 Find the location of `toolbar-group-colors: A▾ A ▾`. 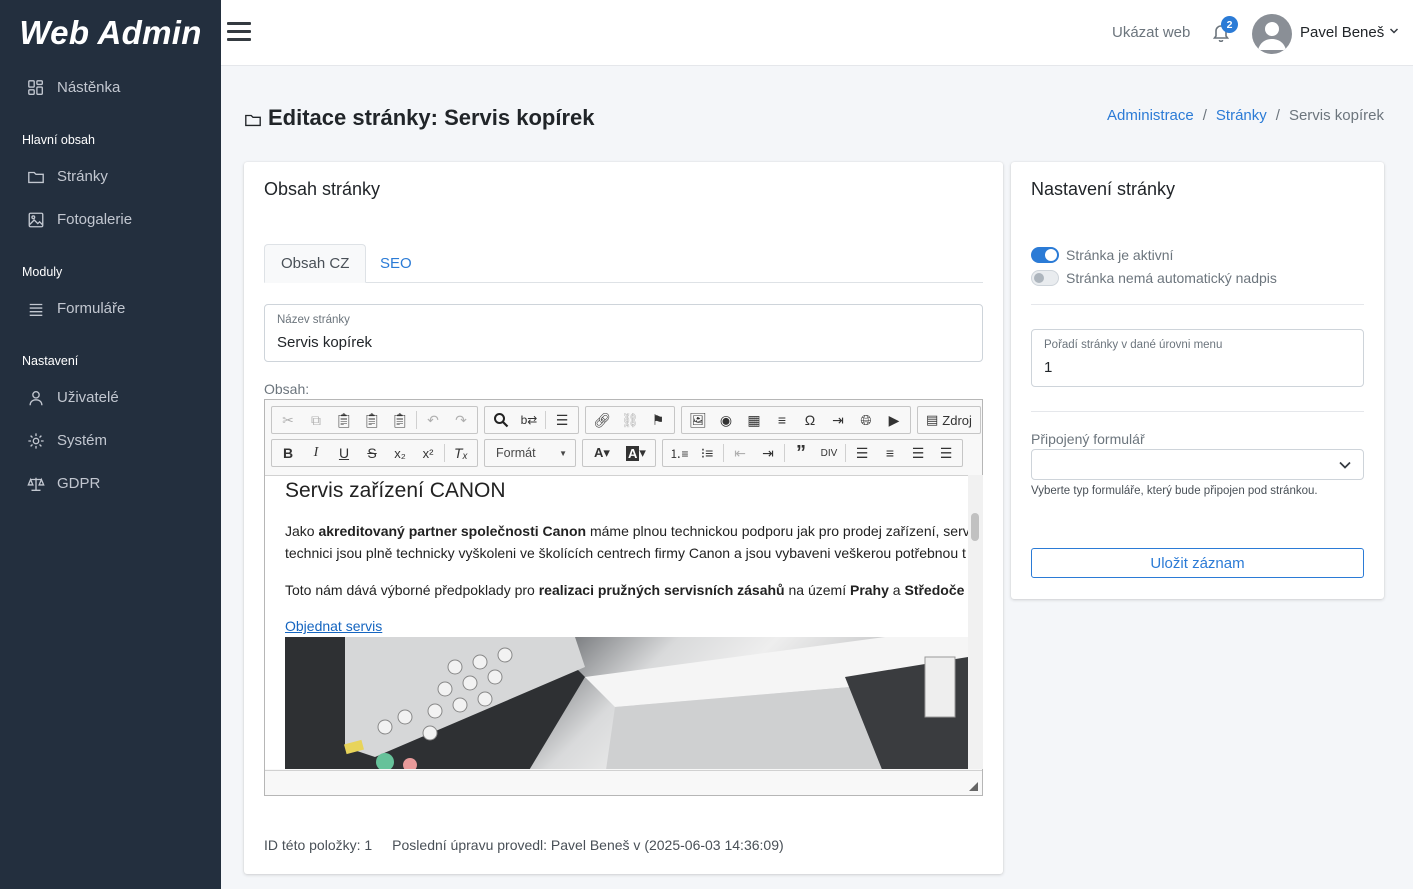

toolbar-group-colors: A▾ A ▾ is located at coordinates (619, 453).